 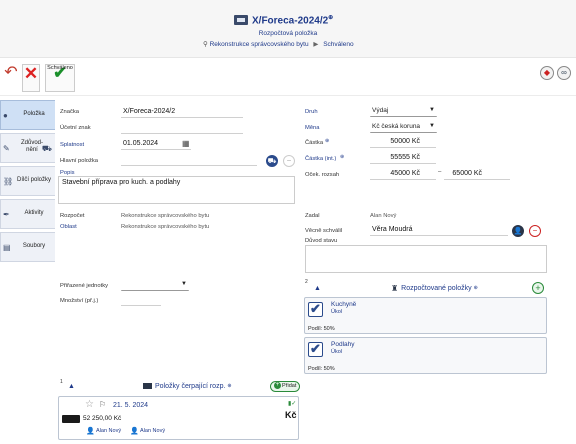 What do you see at coordinates (32, 146) in the screenshot?
I see `tab-label: Zdůvod-nění` at bounding box center [32, 146].